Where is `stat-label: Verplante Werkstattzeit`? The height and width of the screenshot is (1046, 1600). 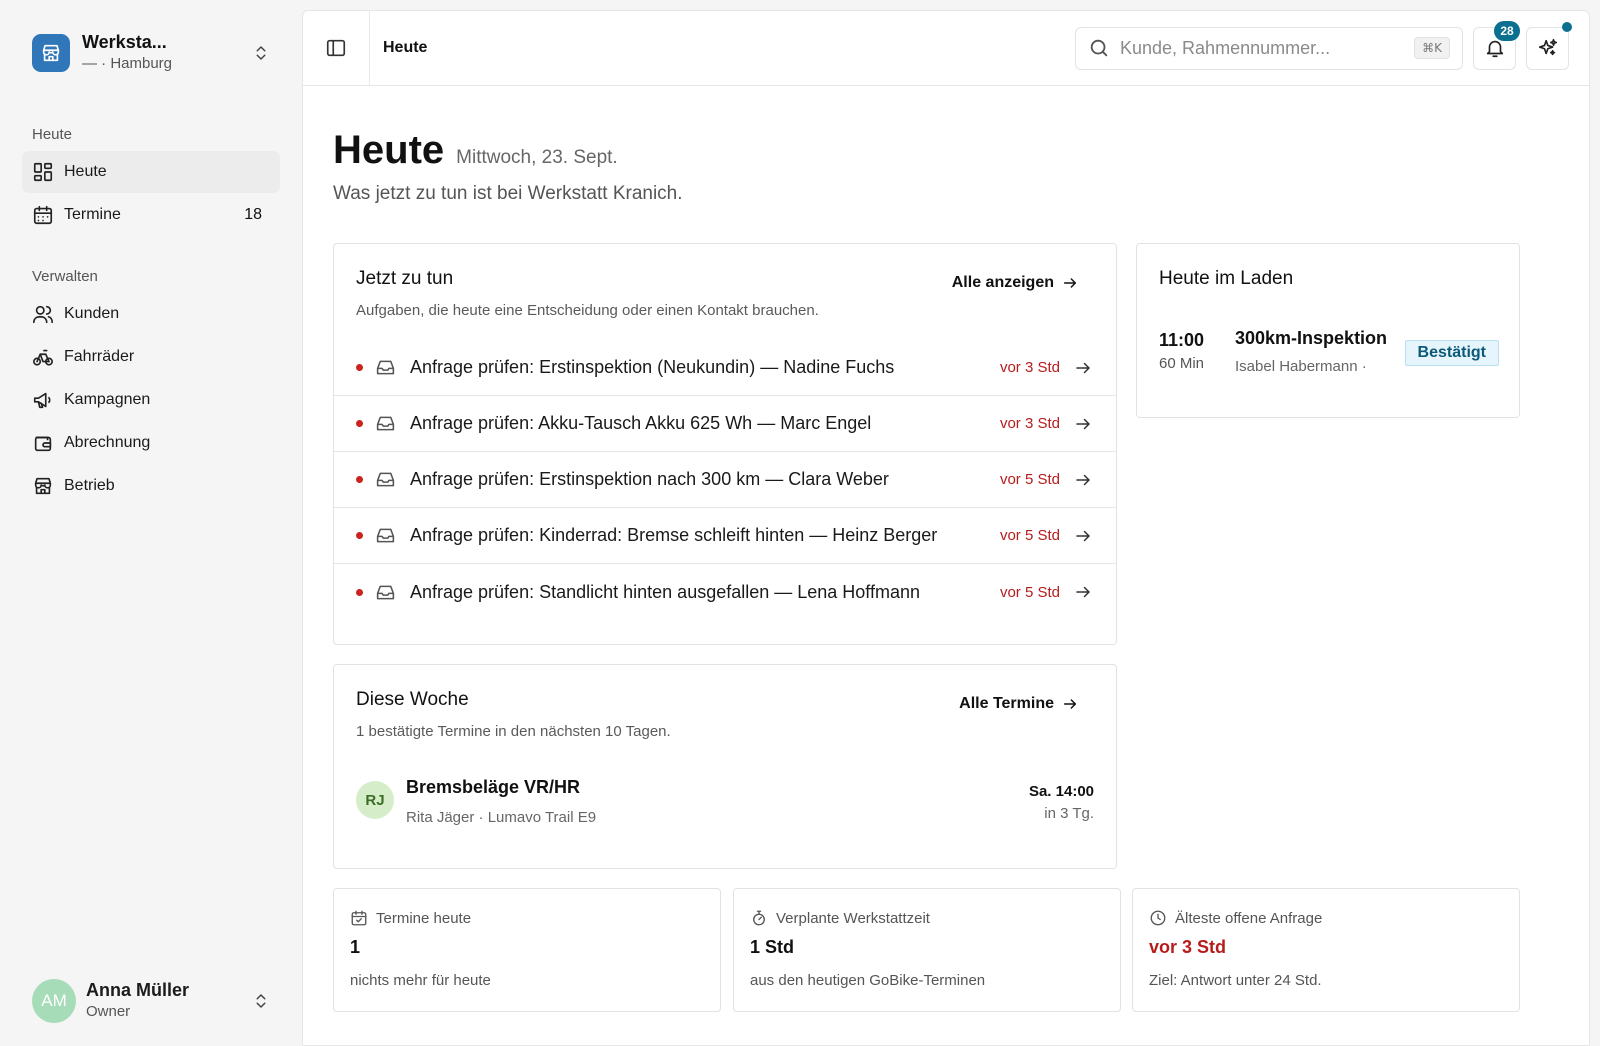
stat-label: Verplante Werkstattzeit is located at coordinates (853, 918).